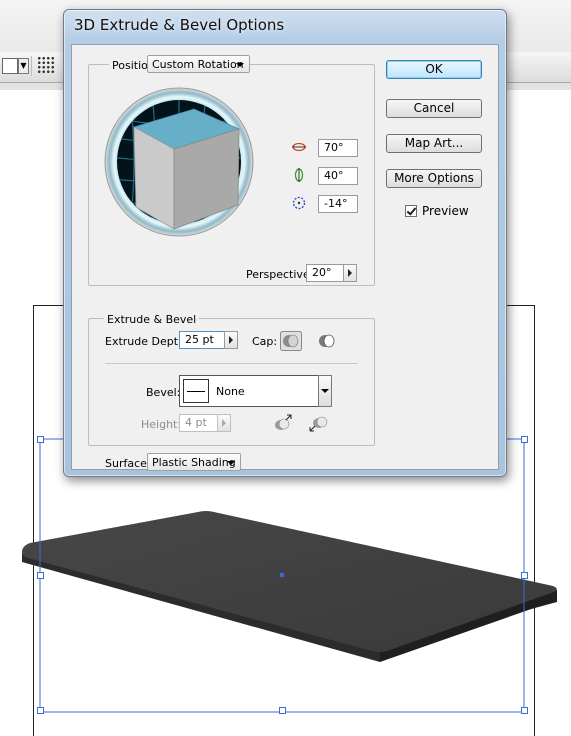 Image resolution: width=571 pixels, height=736 pixels. I want to click on position-select-value: Custom Rotation, so click(198, 64).